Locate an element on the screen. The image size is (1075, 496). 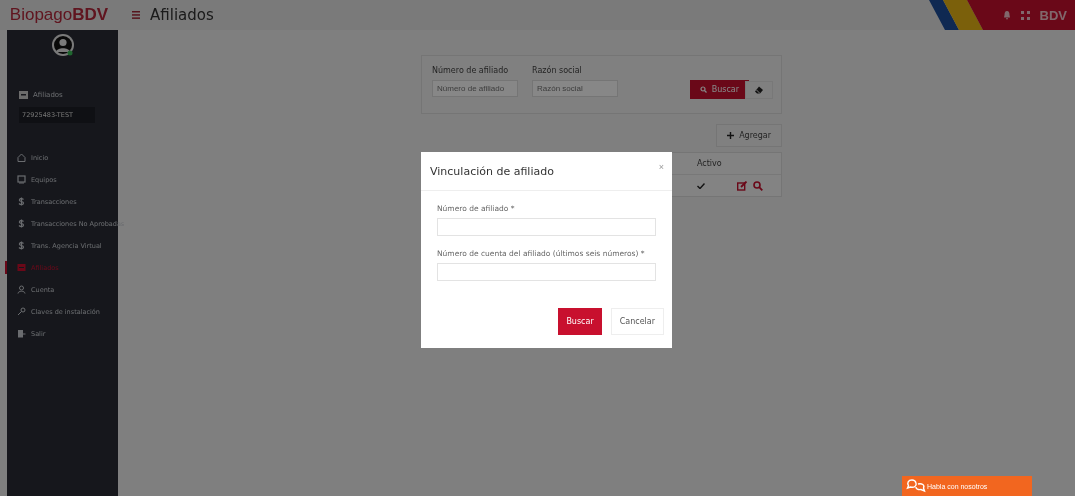
filter-input: Razón social is located at coordinates (575, 88).